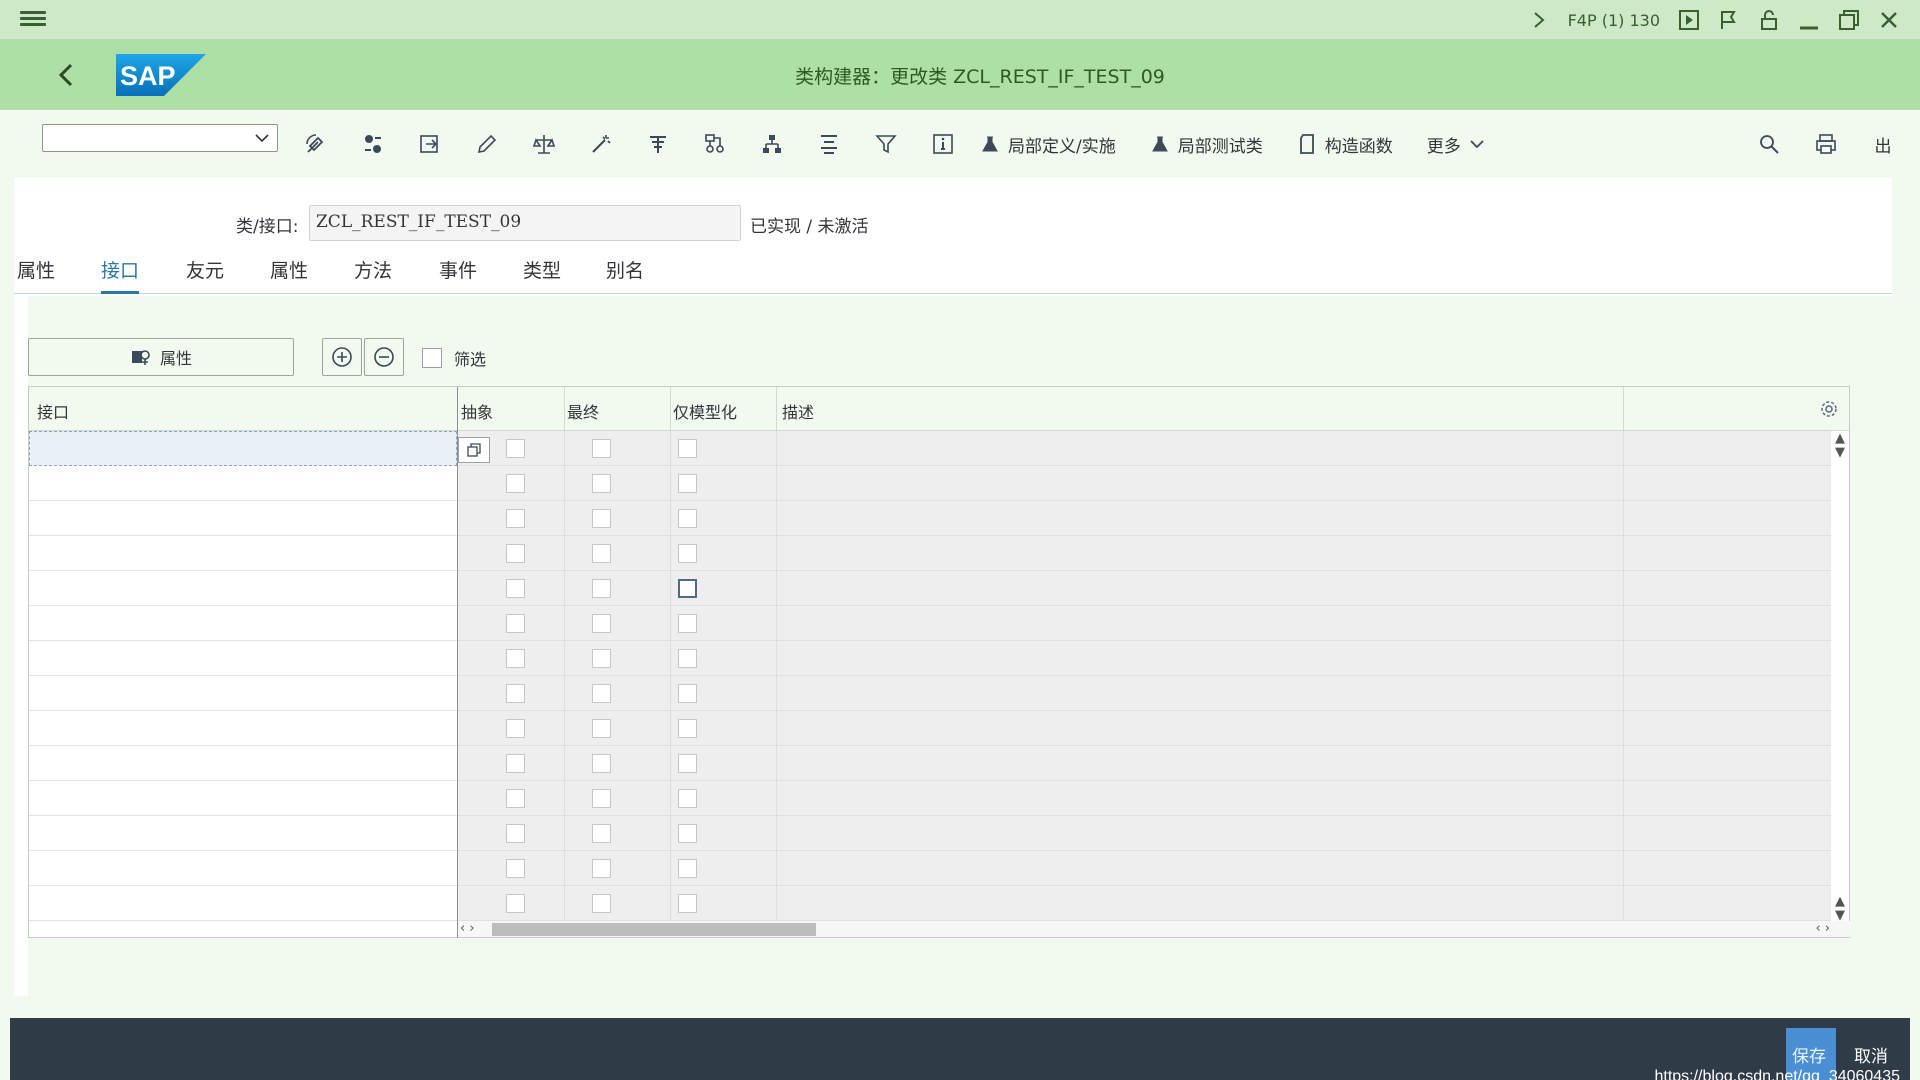  What do you see at coordinates (373, 144) in the screenshot?
I see `switch-objects-icon` at bounding box center [373, 144].